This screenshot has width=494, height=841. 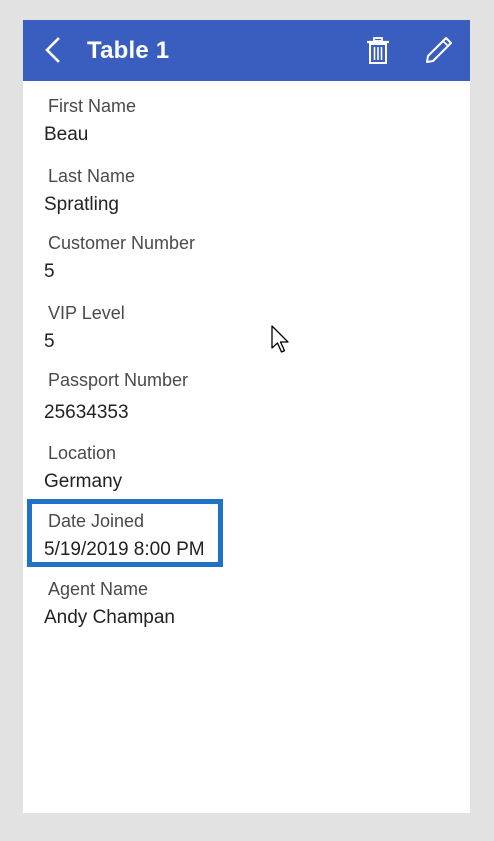 I want to click on pencil-icon, so click(x=439, y=50).